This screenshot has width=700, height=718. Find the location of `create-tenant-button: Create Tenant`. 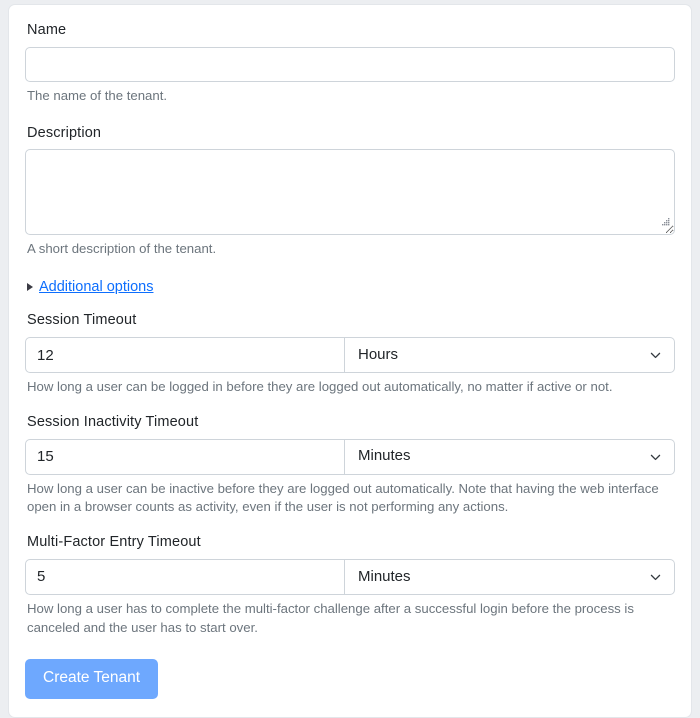

create-tenant-button: Create Tenant is located at coordinates (92, 679).